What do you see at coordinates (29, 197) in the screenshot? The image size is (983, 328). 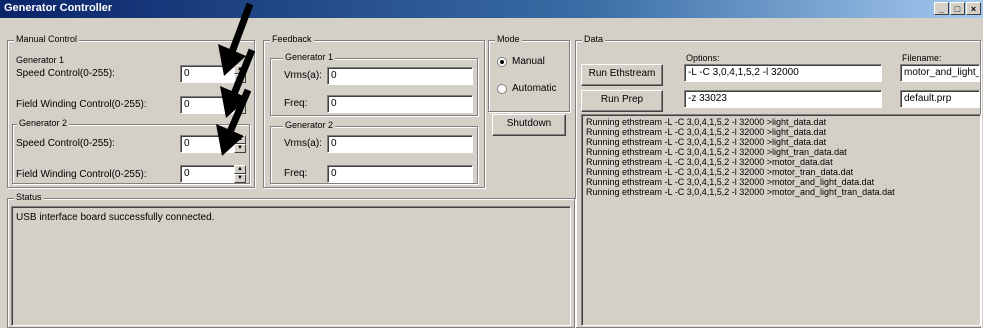 I see `status-label: Status` at bounding box center [29, 197].